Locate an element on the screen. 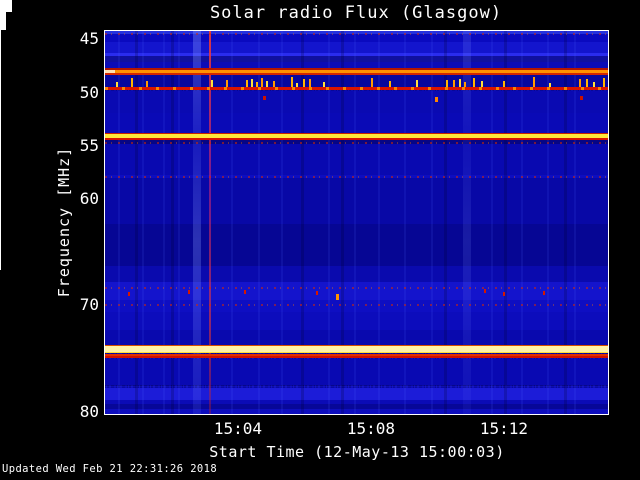 This screenshot has height=480, width=640. band-74-yellow-white is located at coordinates (356, 352).